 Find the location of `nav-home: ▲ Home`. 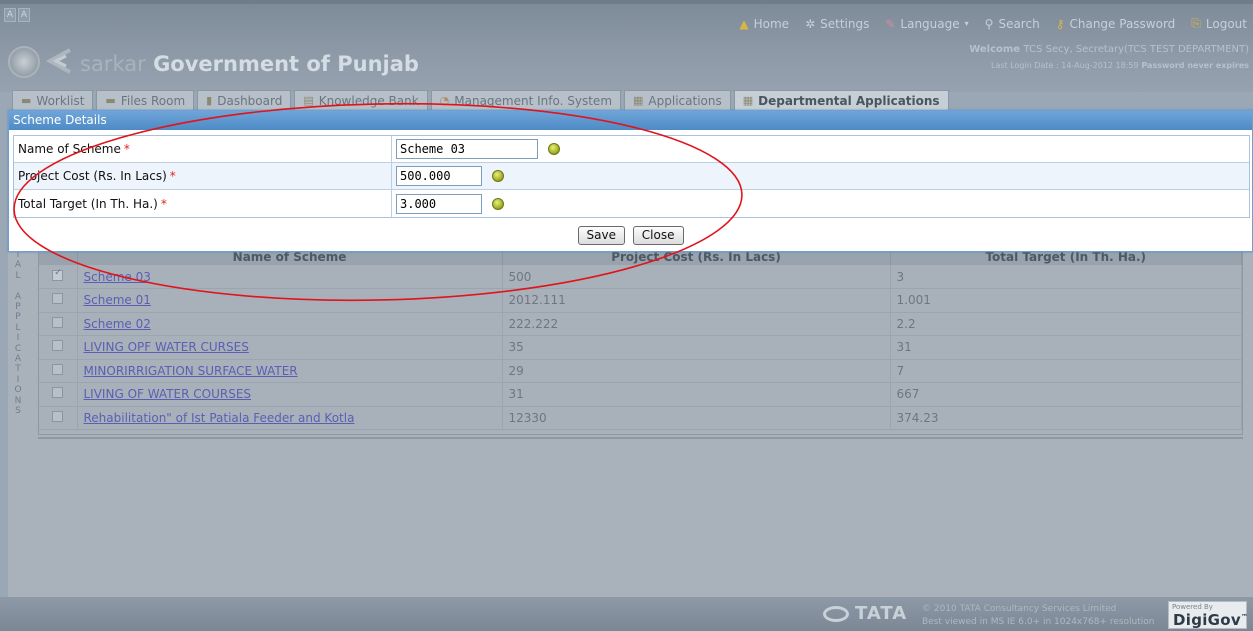

nav-home: ▲ Home is located at coordinates (764, 23).